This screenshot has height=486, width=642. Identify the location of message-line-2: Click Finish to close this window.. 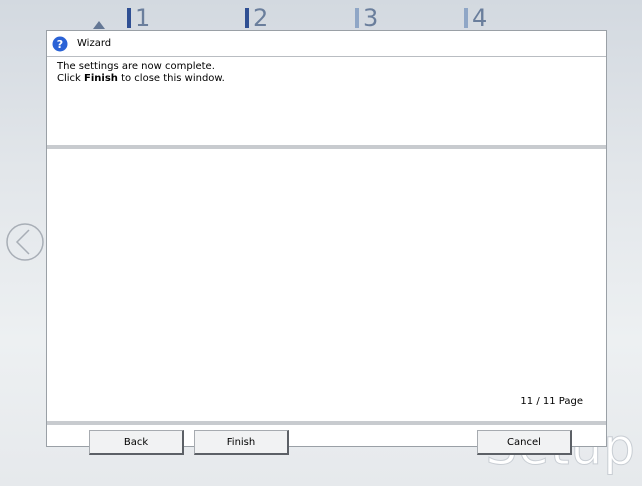
(141, 78).